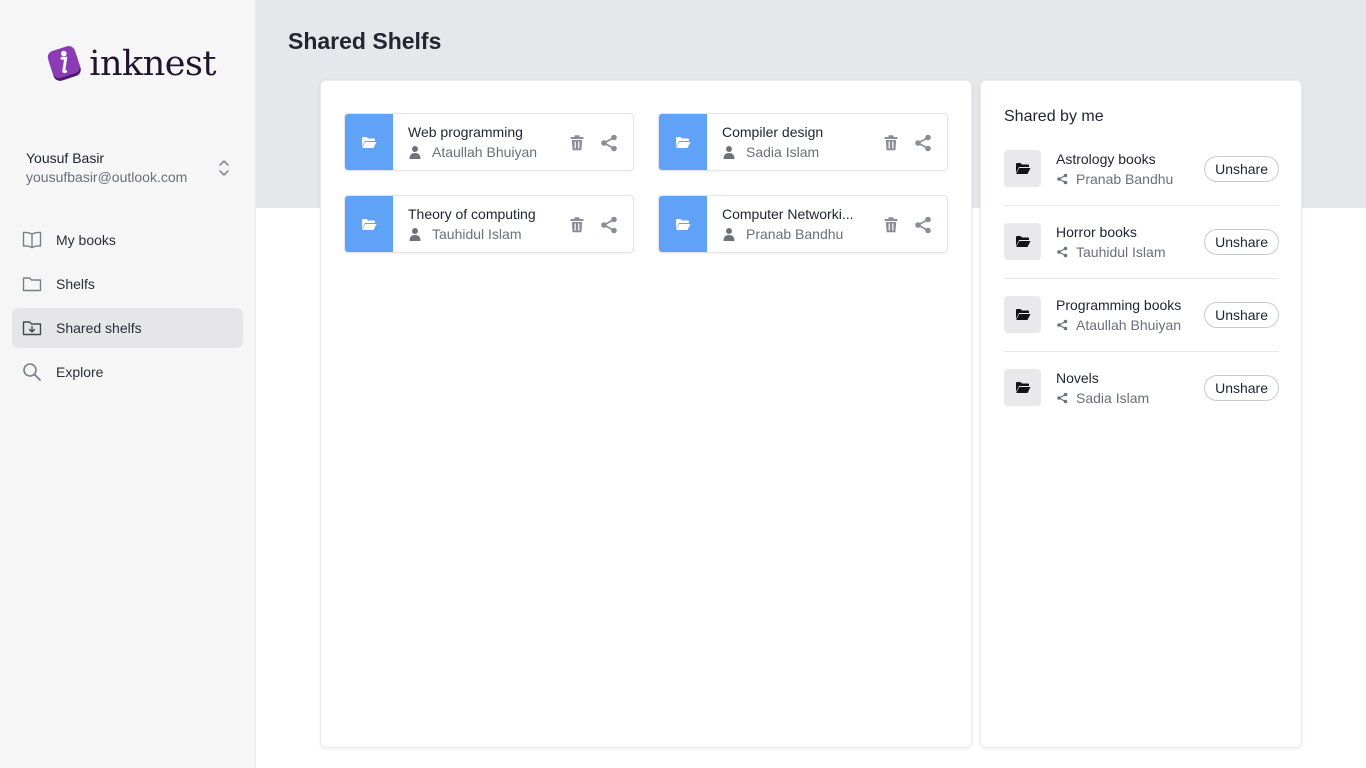  I want to click on shelf-card: Theory of computing Tauhidul Islam, so click(489, 224).